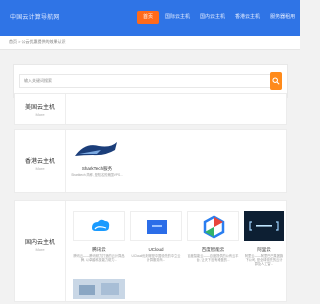 This screenshot has height=304, width=320. What do you see at coordinates (156, 226) in the screenshot?
I see `ucloud-logo` at bounding box center [156, 226].